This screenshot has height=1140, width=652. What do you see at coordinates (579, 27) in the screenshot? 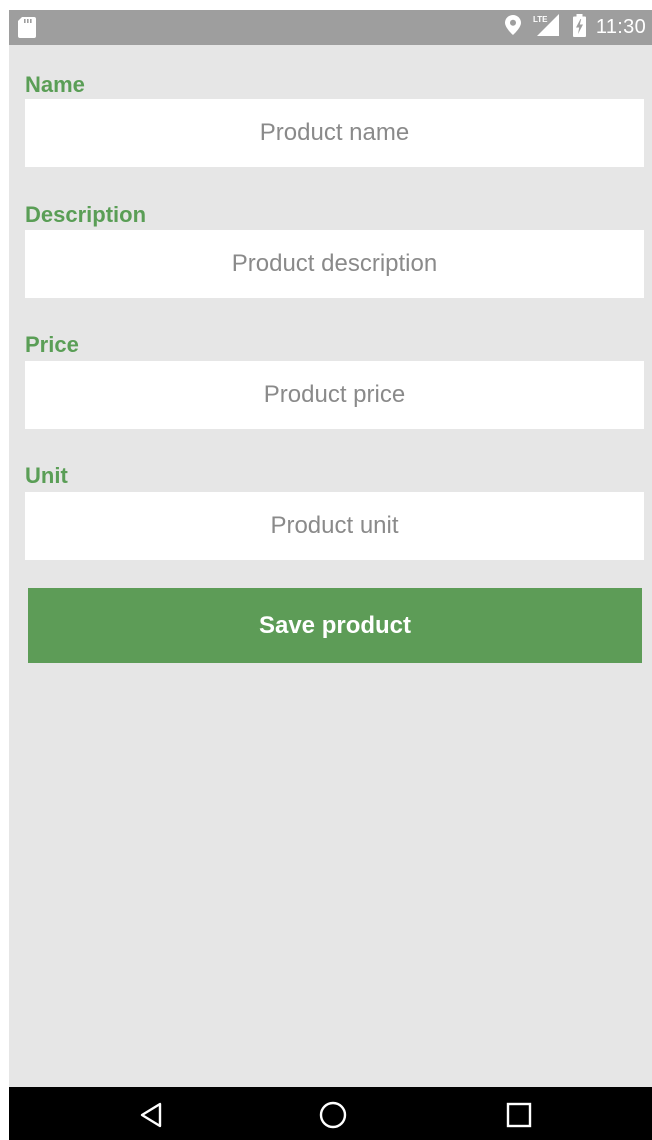
I see `battery-charging-icon` at bounding box center [579, 27].